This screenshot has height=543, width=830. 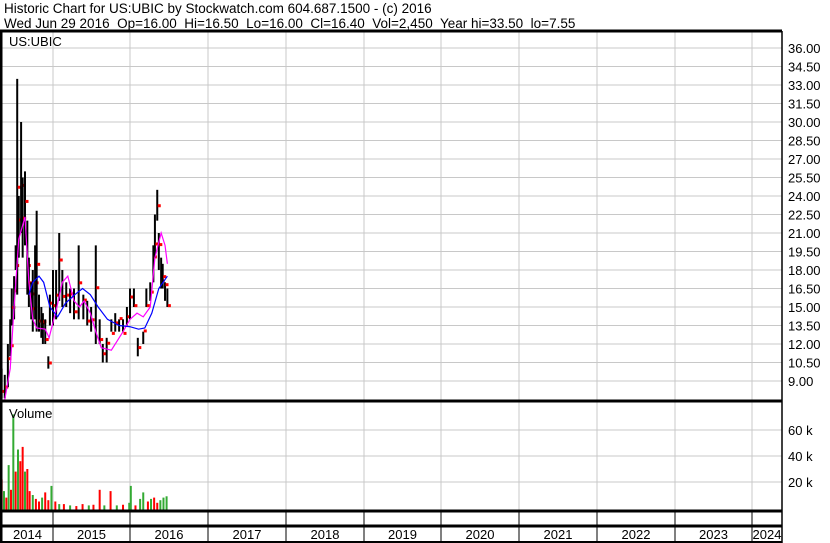 What do you see at coordinates (402, 534) in the screenshot?
I see `year-label: 2019` at bounding box center [402, 534].